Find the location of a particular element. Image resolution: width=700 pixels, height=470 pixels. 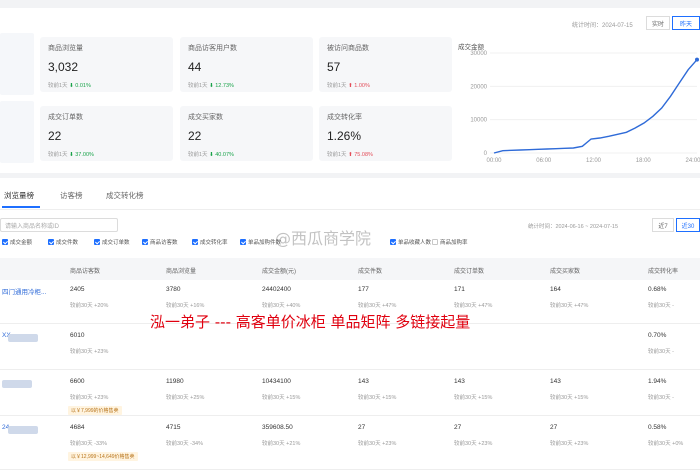

table-cell: 1.94% 较前30天 - is located at coordinates (661, 389).